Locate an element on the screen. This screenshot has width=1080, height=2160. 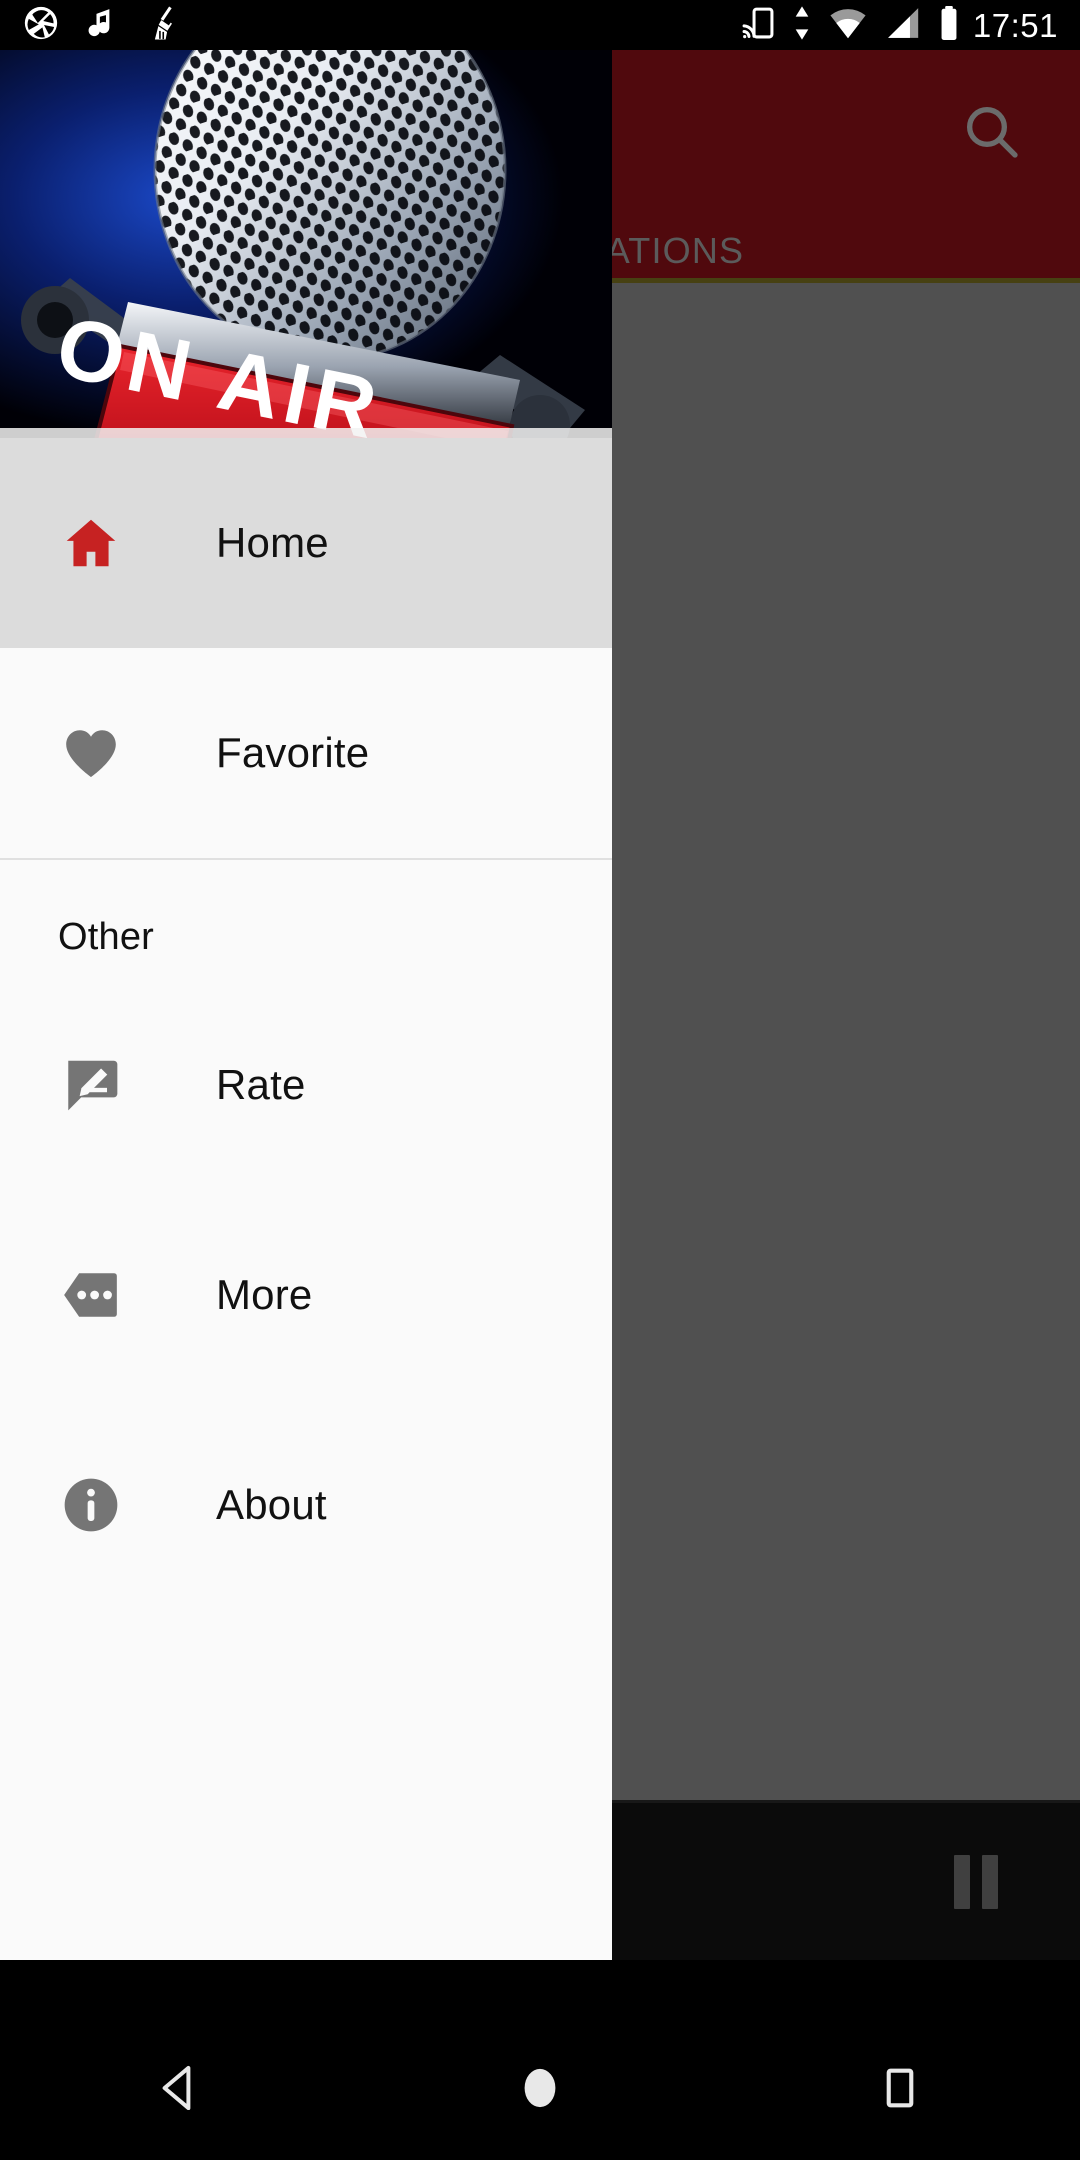
heart-icon is located at coordinates (91, 753).